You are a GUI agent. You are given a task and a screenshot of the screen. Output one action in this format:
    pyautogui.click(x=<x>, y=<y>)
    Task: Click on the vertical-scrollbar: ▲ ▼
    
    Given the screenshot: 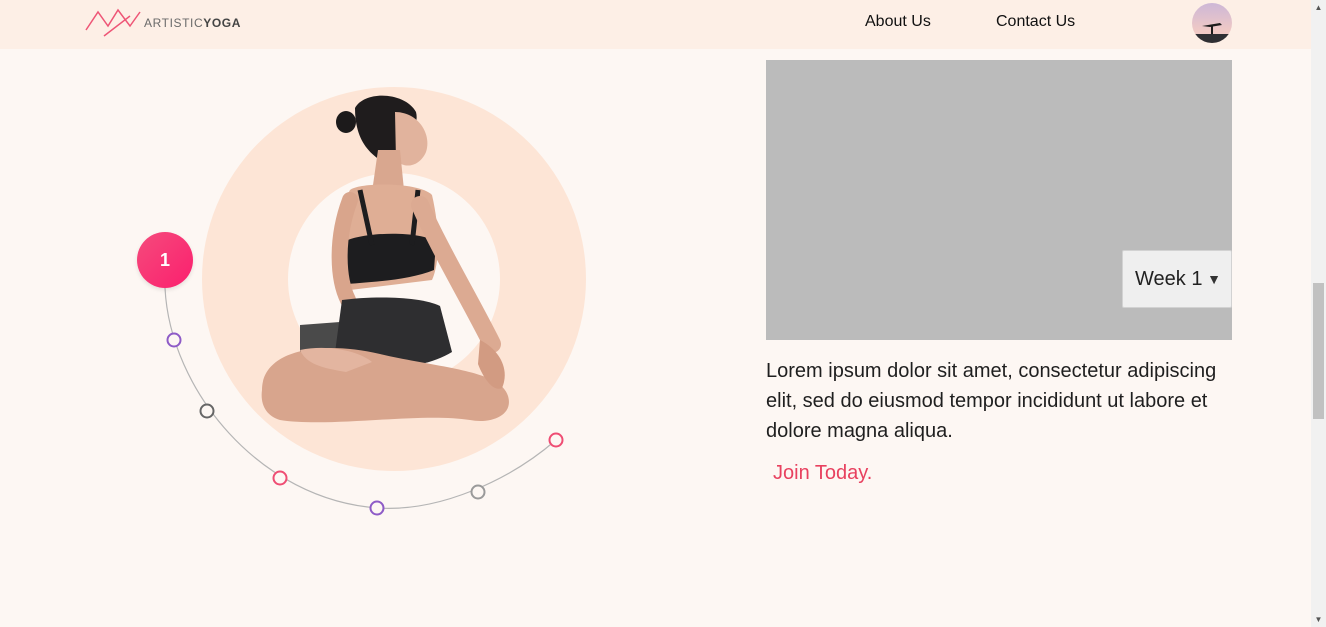 What is the action you would take?
    pyautogui.click(x=1318, y=313)
    